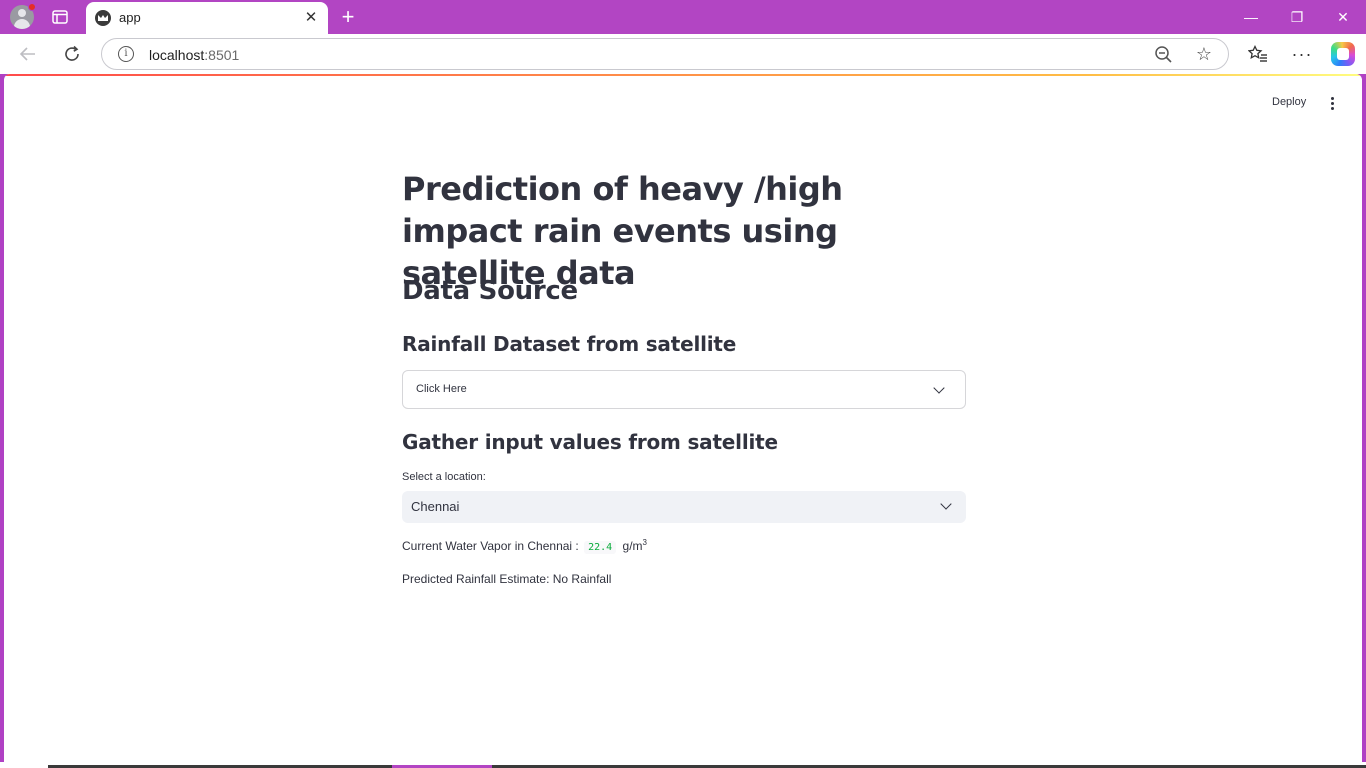 Image resolution: width=1366 pixels, height=768 pixels. What do you see at coordinates (1258, 54) in the screenshot?
I see `favorites-icon` at bounding box center [1258, 54].